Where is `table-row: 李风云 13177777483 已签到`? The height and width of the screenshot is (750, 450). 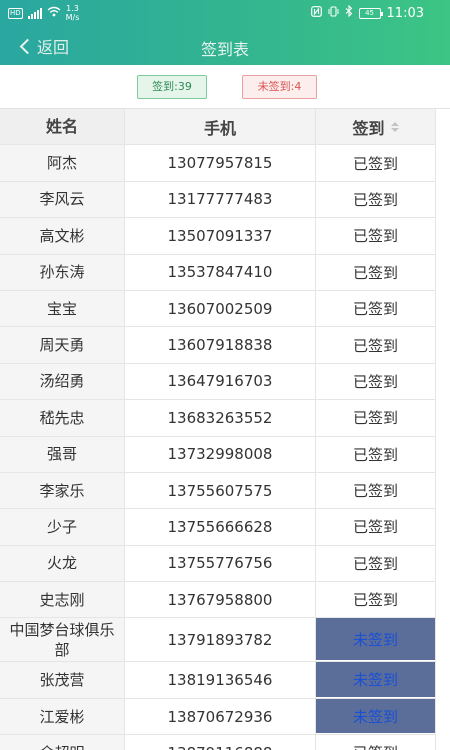
table-row: 李风云 13177777483 已签到 is located at coordinates (218, 200).